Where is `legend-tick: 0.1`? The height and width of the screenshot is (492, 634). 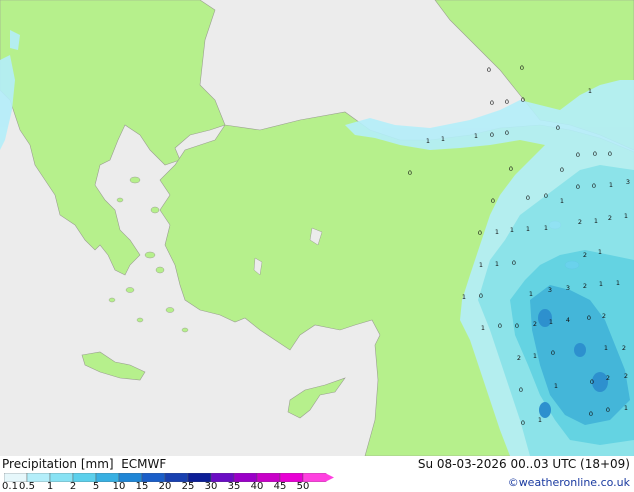
legend-tick: 0.1 is located at coordinates (10, 486).